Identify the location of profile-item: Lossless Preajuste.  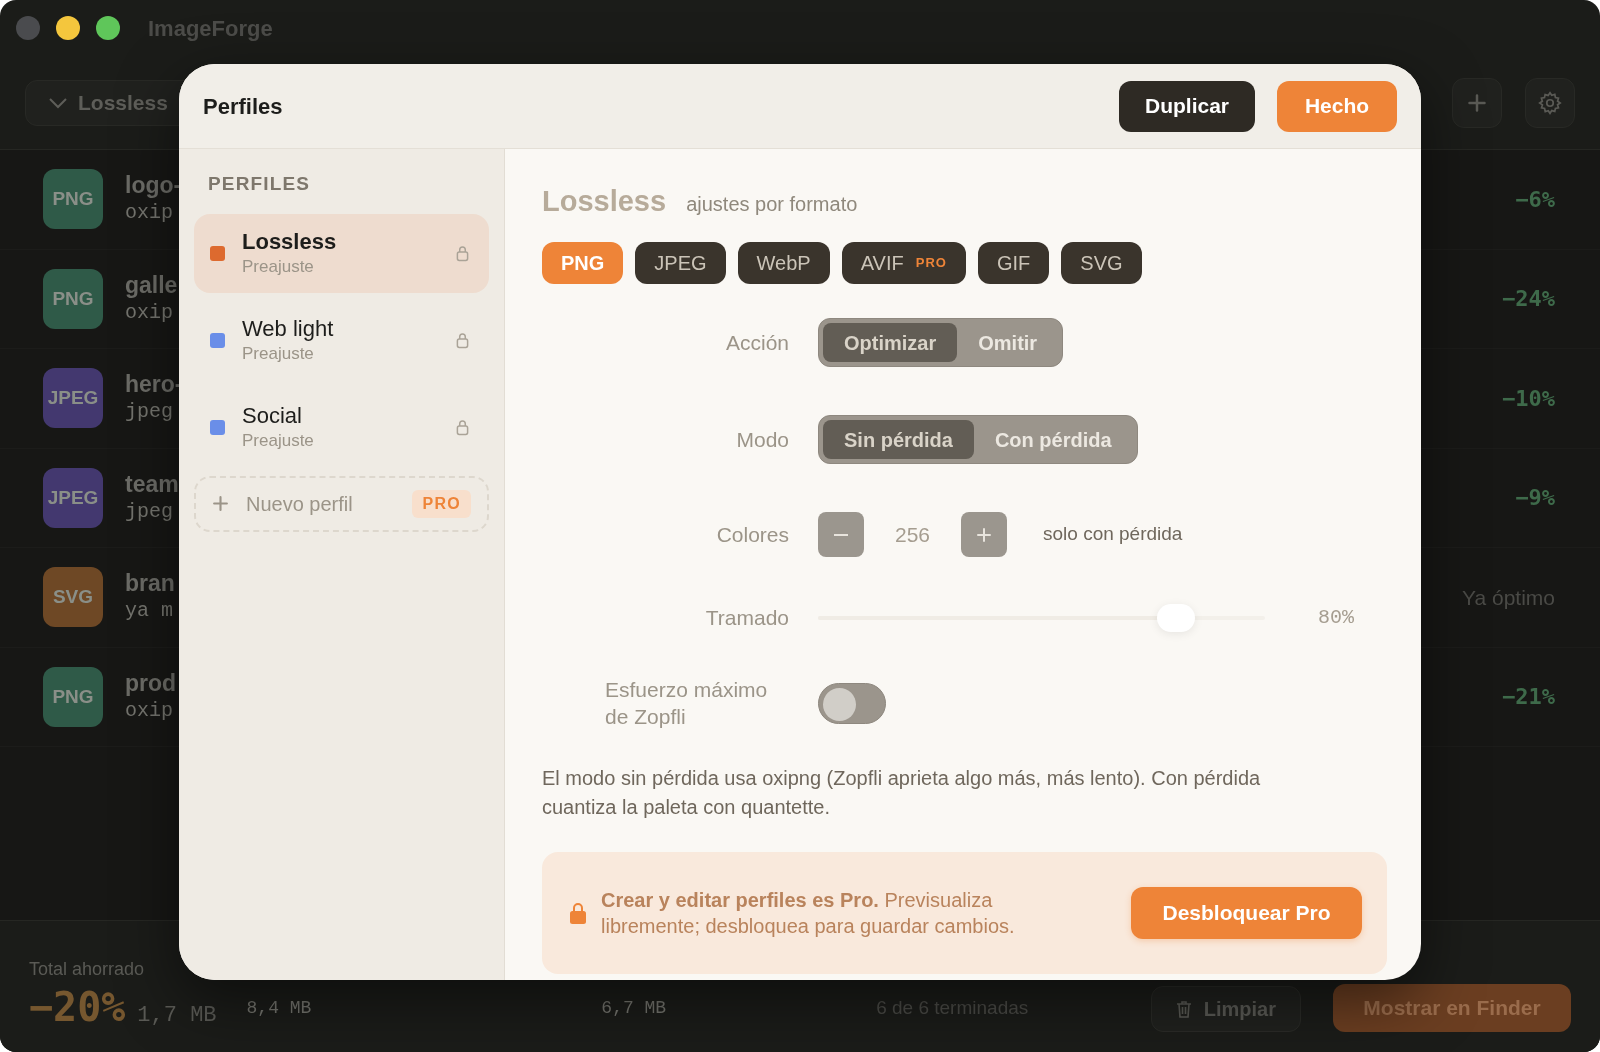
(341, 253).